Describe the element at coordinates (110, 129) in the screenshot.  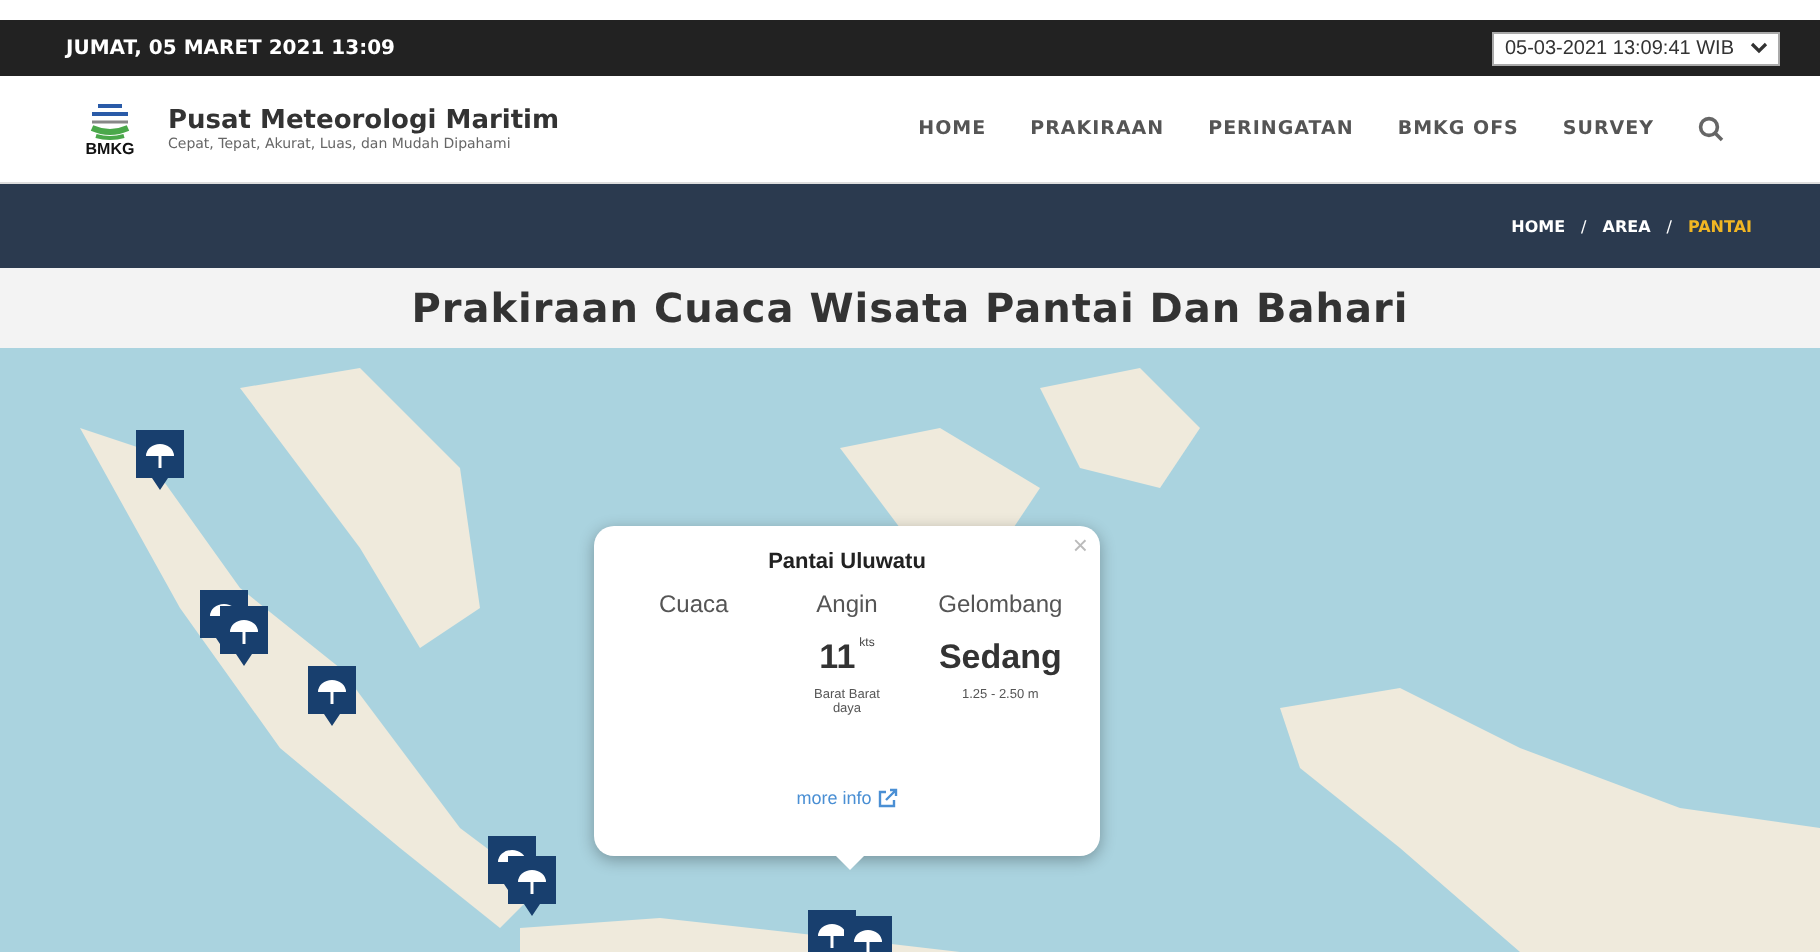
I see `bmkg-logo: BMKG` at that location.